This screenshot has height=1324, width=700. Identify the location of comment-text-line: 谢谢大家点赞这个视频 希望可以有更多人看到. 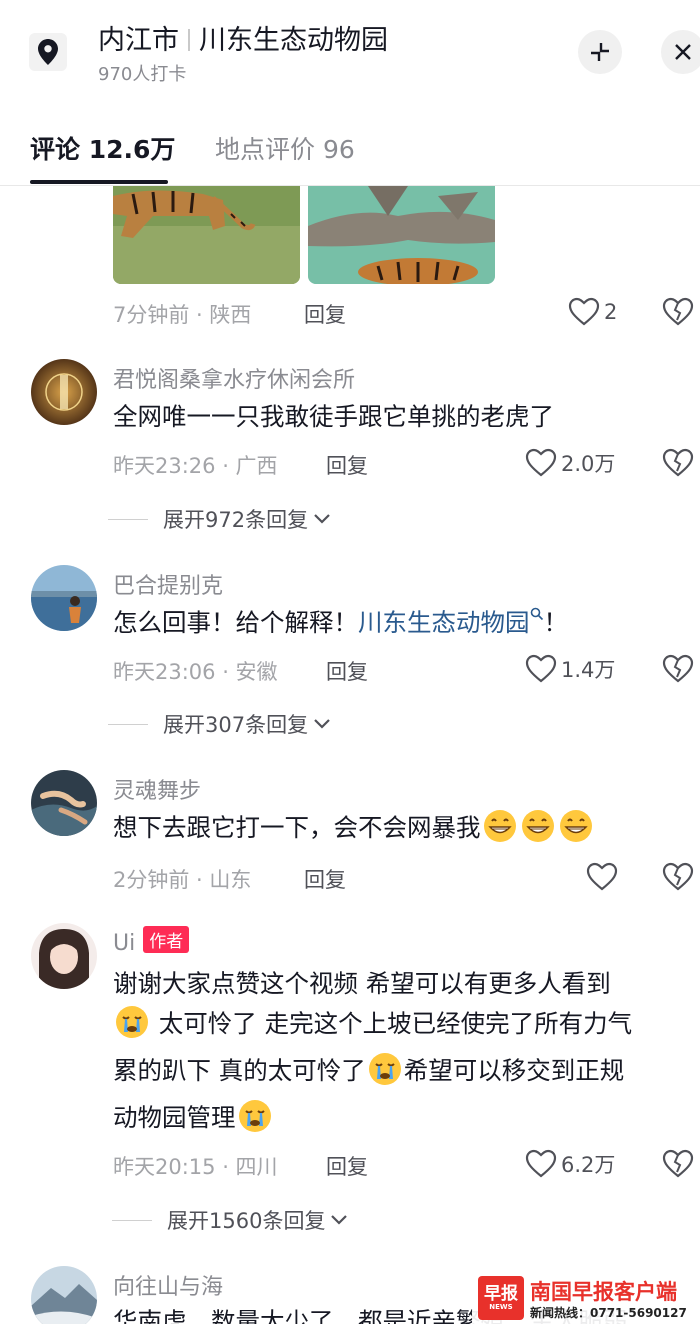
(362, 983).